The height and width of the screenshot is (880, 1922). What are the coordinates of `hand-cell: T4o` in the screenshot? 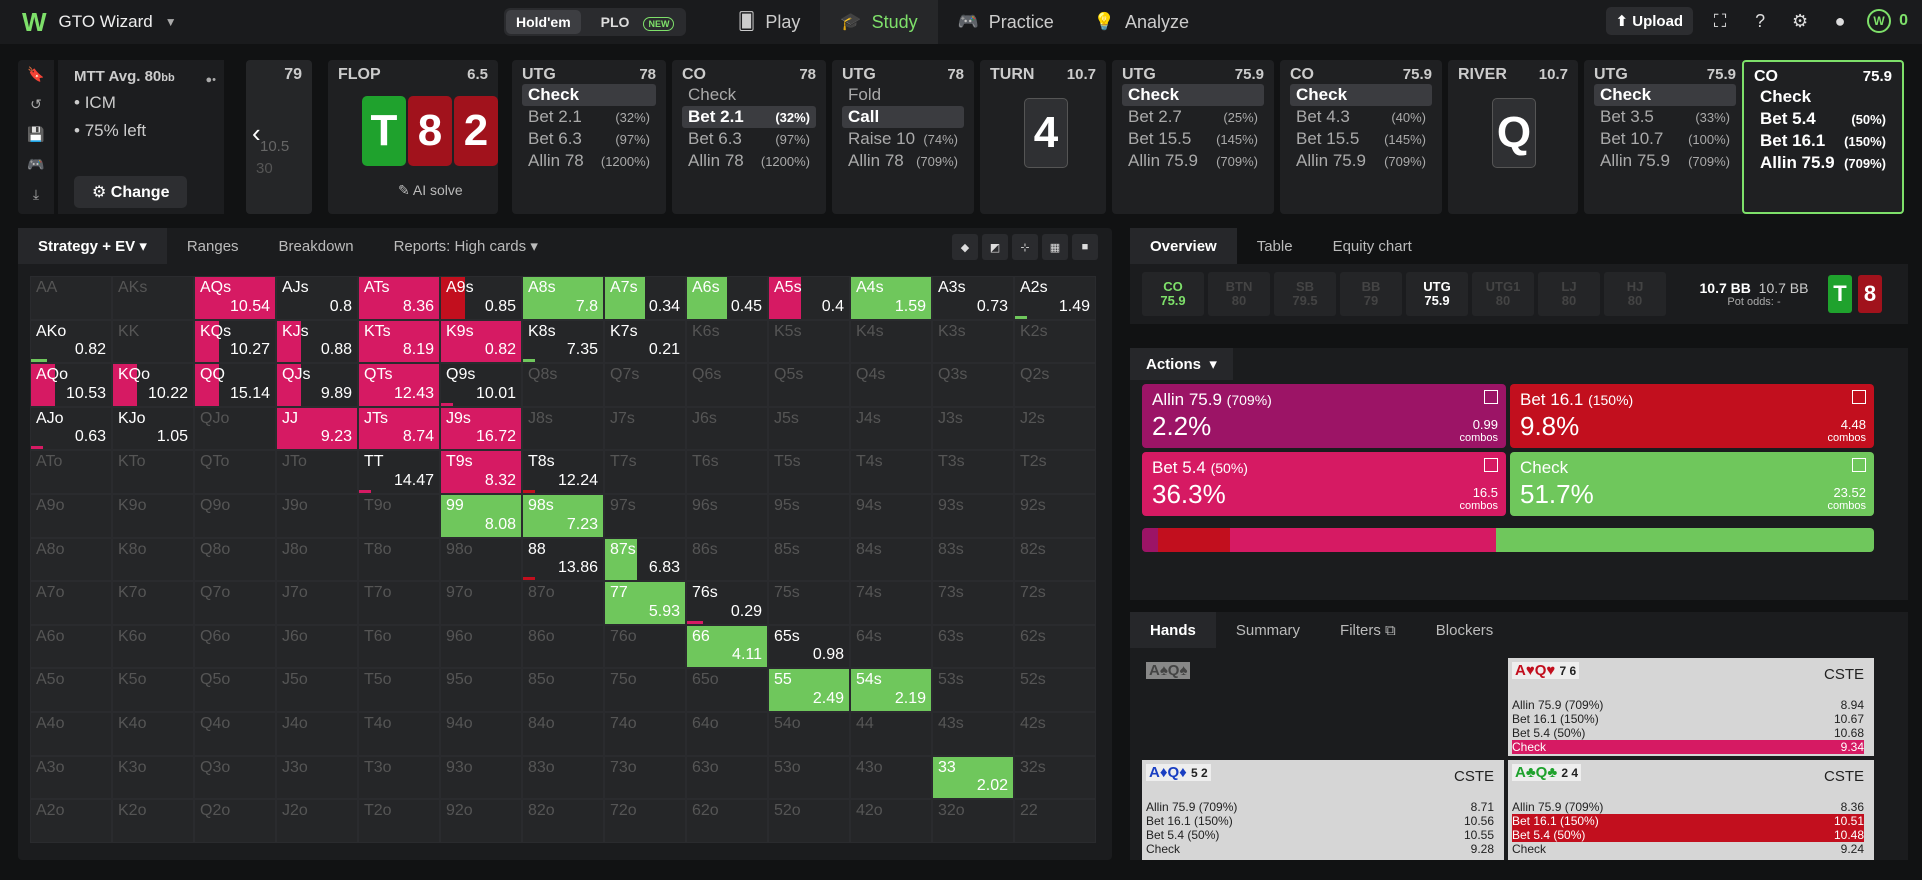 It's located at (399, 733).